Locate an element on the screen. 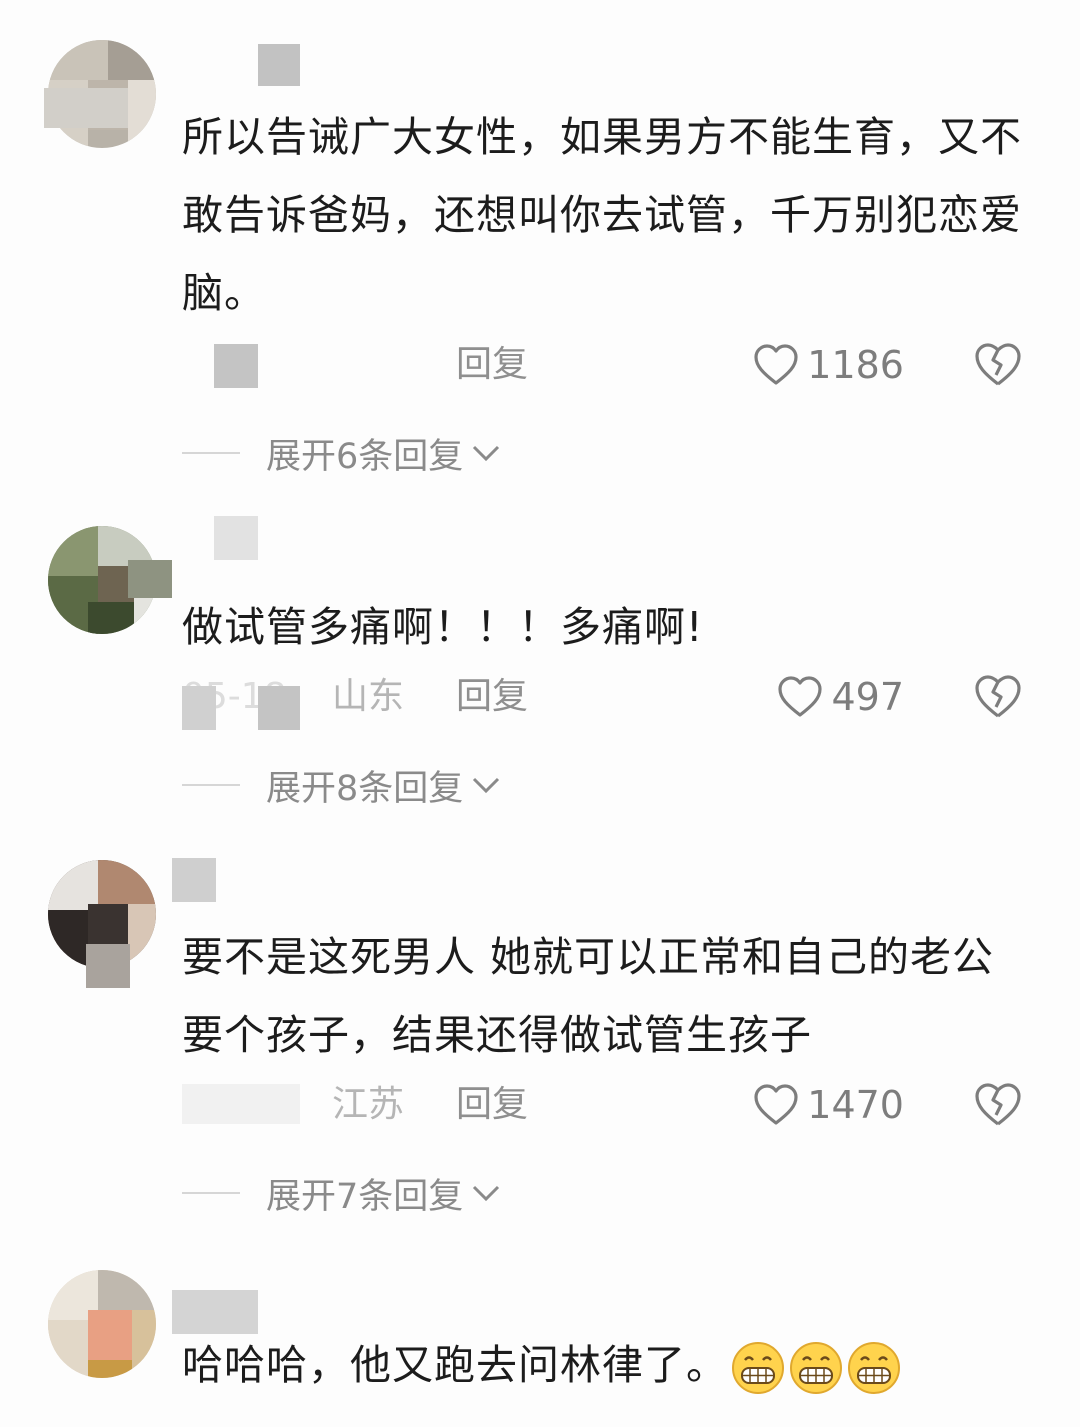 The height and width of the screenshot is (1427, 1080). like-button: 1470 is located at coordinates (828, 1105).